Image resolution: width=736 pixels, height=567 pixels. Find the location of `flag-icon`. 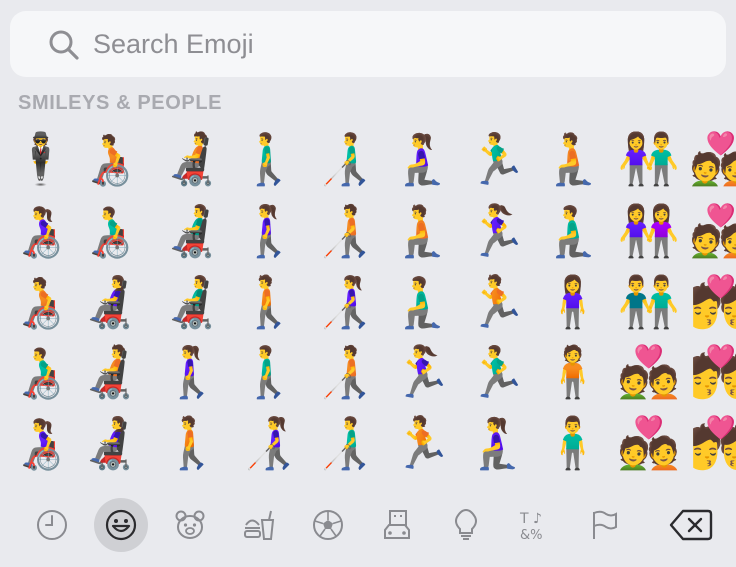

flag-icon is located at coordinates (605, 524).